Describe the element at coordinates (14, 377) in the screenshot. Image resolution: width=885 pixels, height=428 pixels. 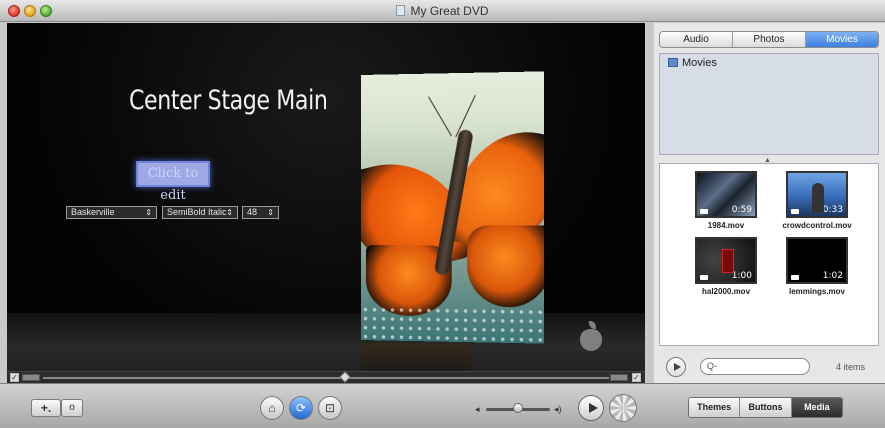
I see `intro-checkbox: ✓` at that location.